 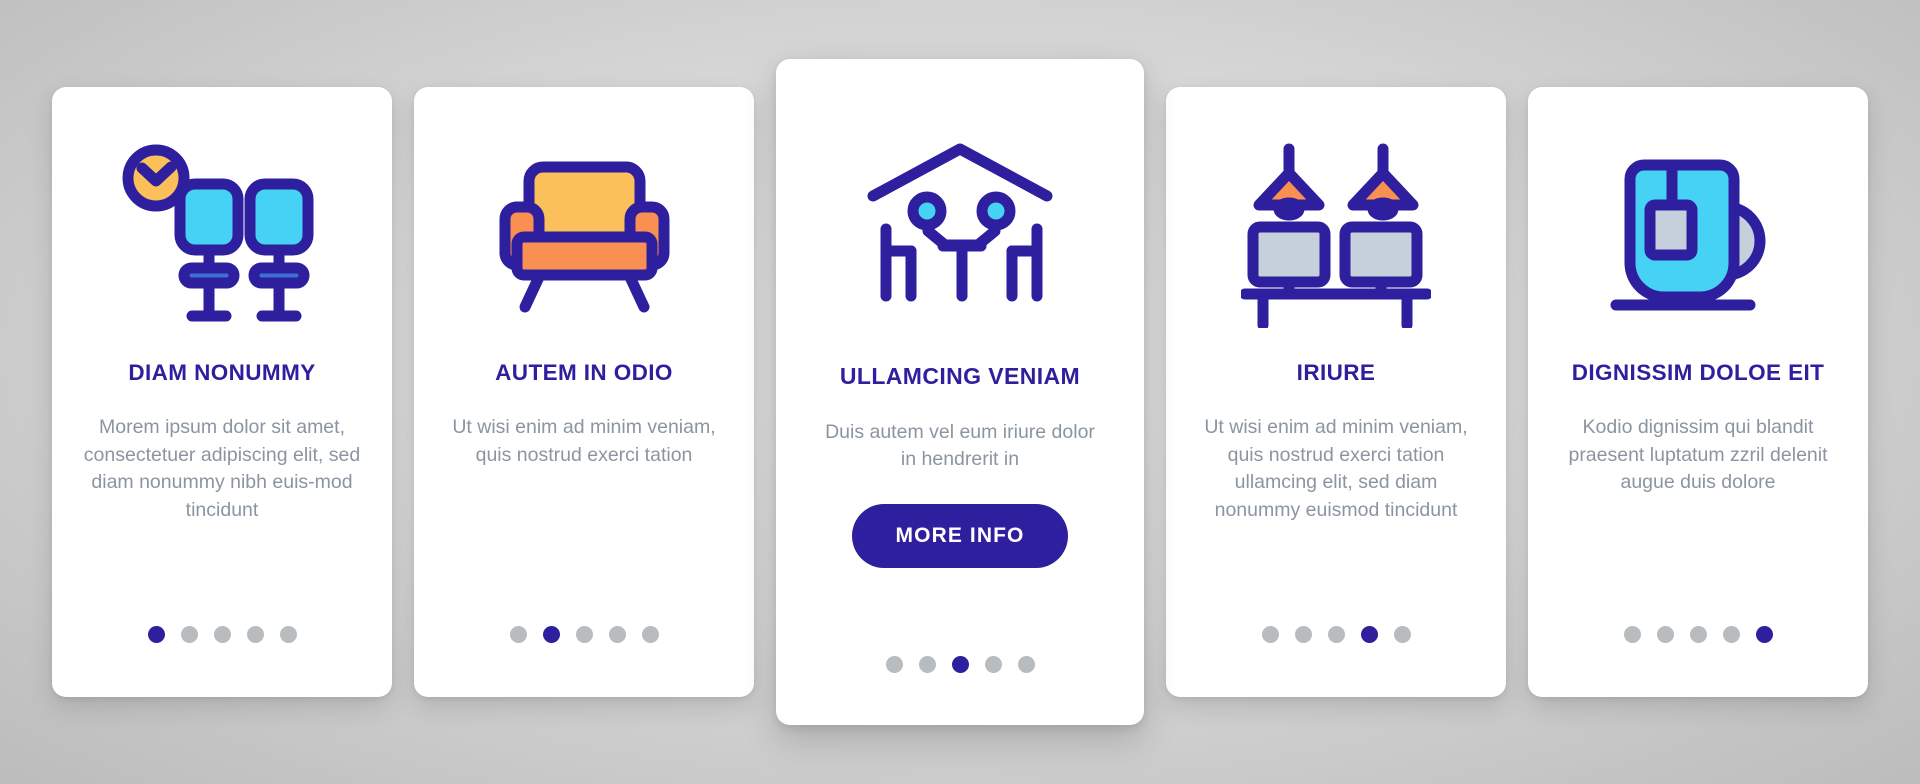 What do you see at coordinates (1336, 372) in the screenshot?
I see `card-title: IRIURE` at bounding box center [1336, 372].